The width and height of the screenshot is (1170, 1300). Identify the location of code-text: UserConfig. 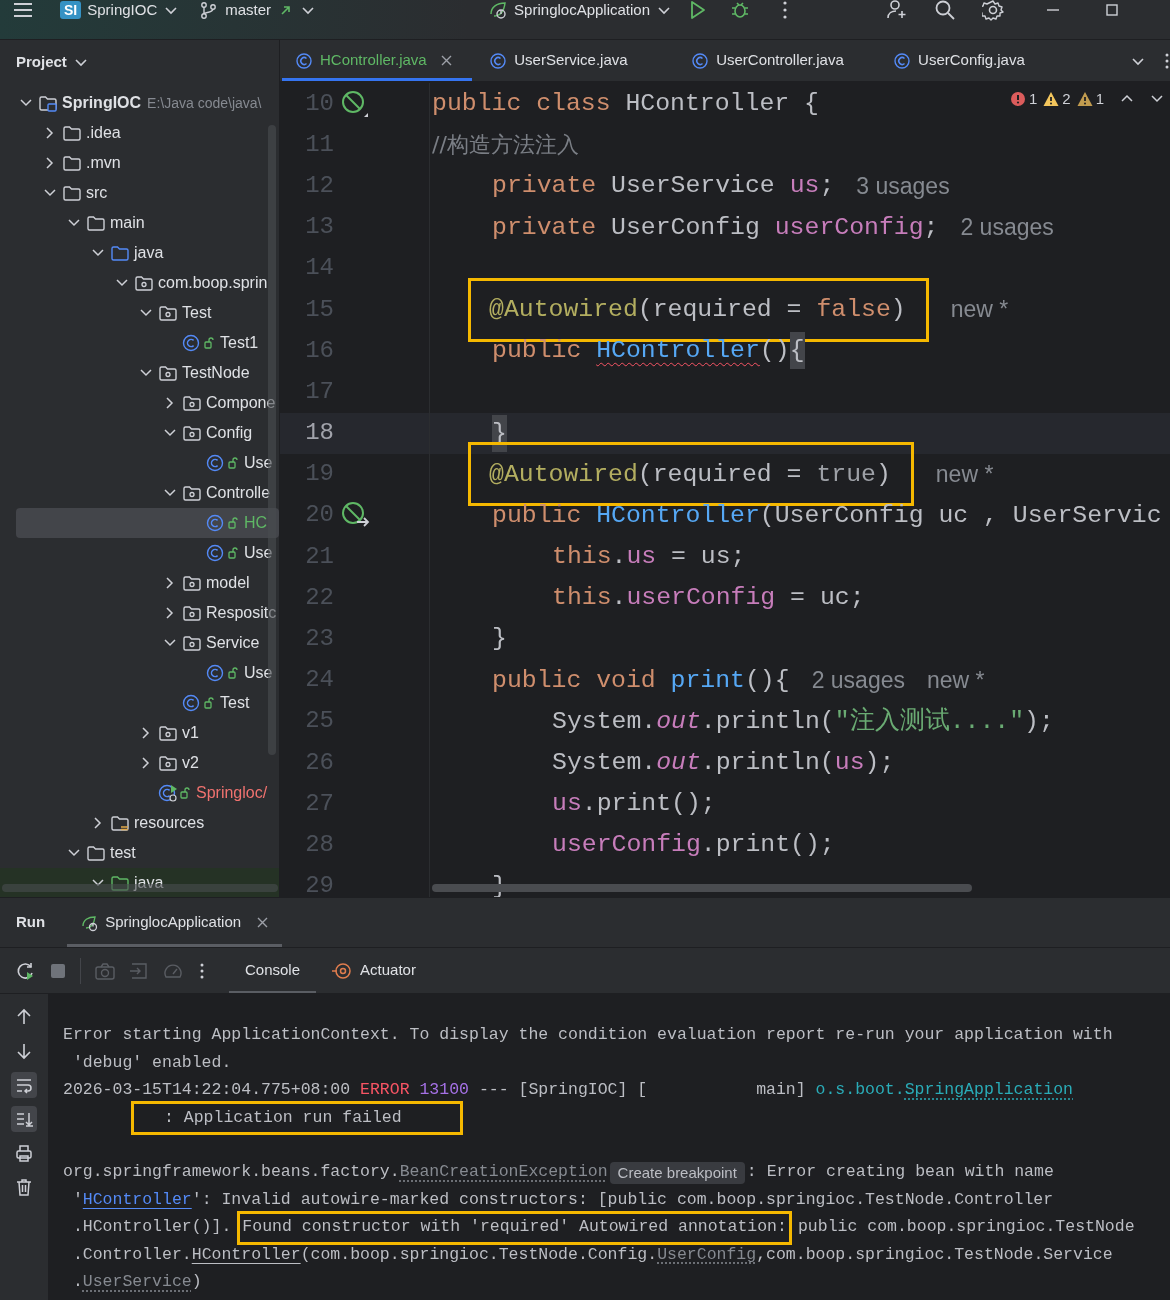
(686, 227).